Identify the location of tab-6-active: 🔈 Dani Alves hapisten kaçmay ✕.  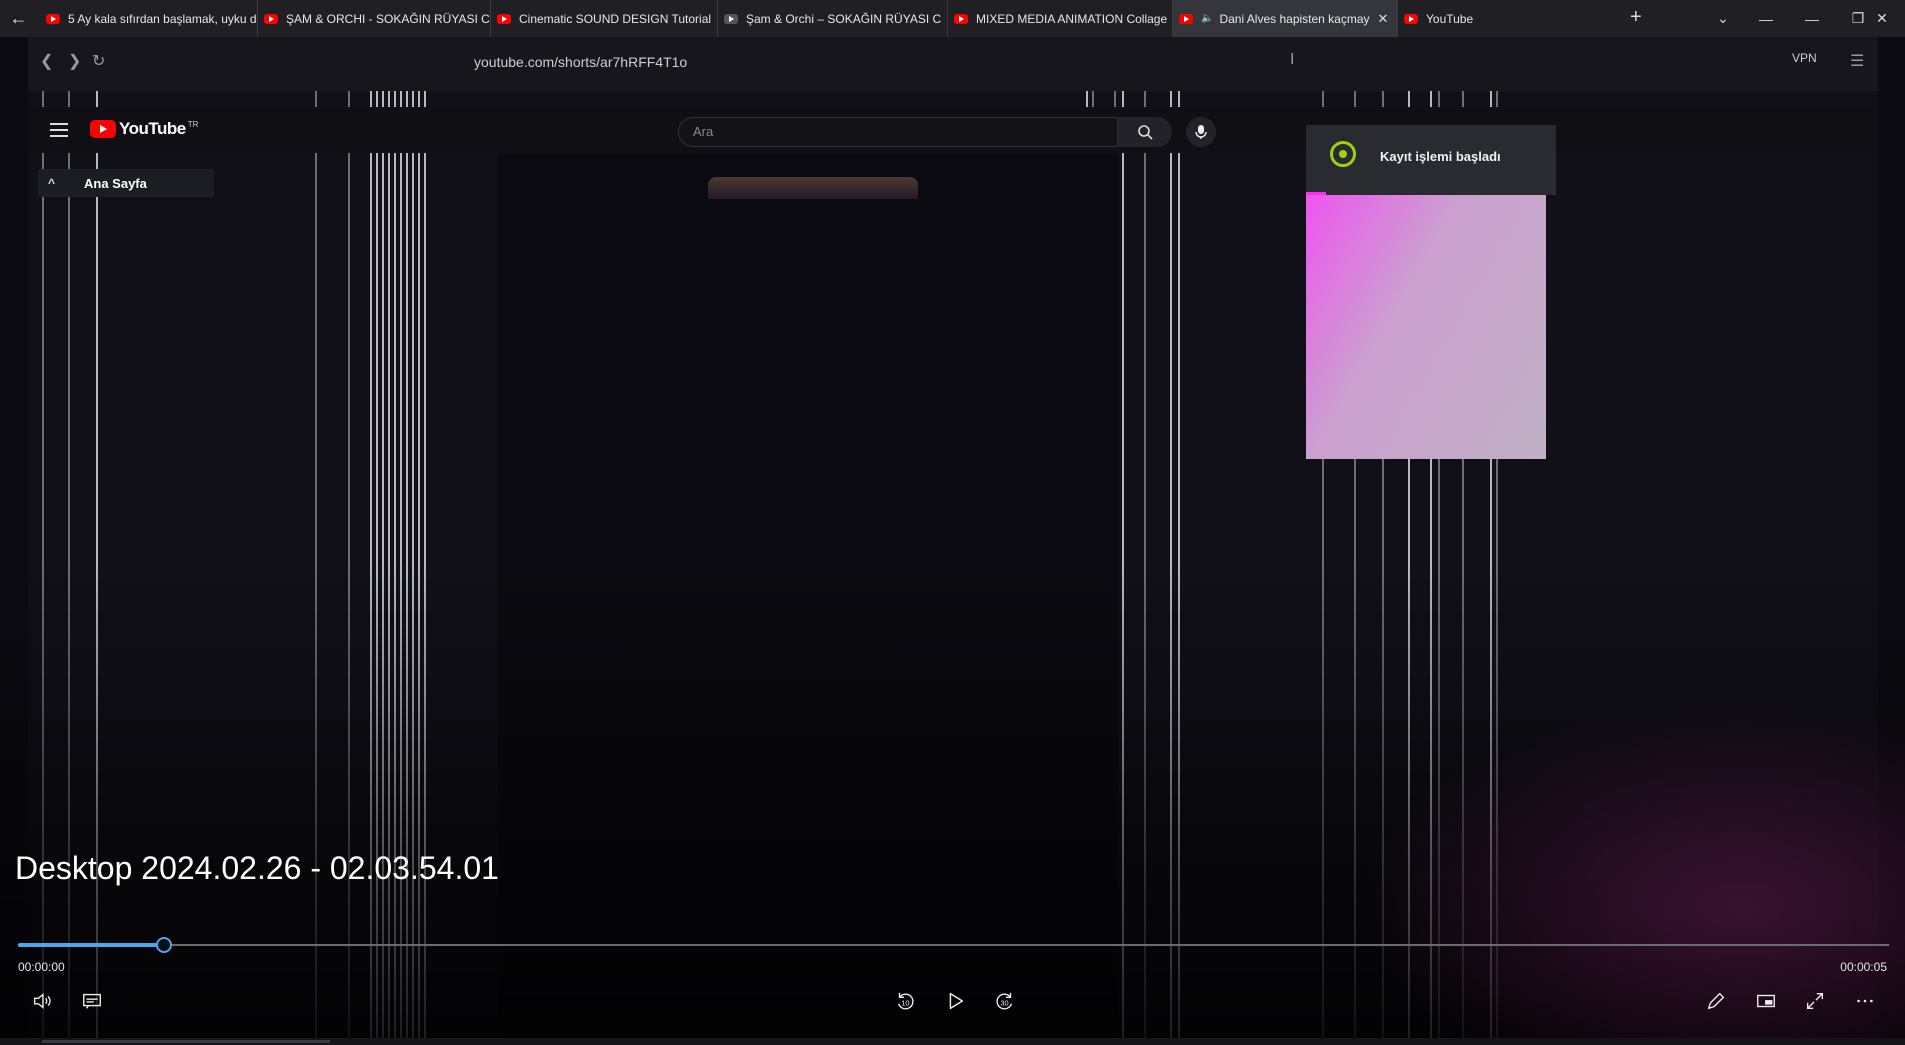
(1285, 18).